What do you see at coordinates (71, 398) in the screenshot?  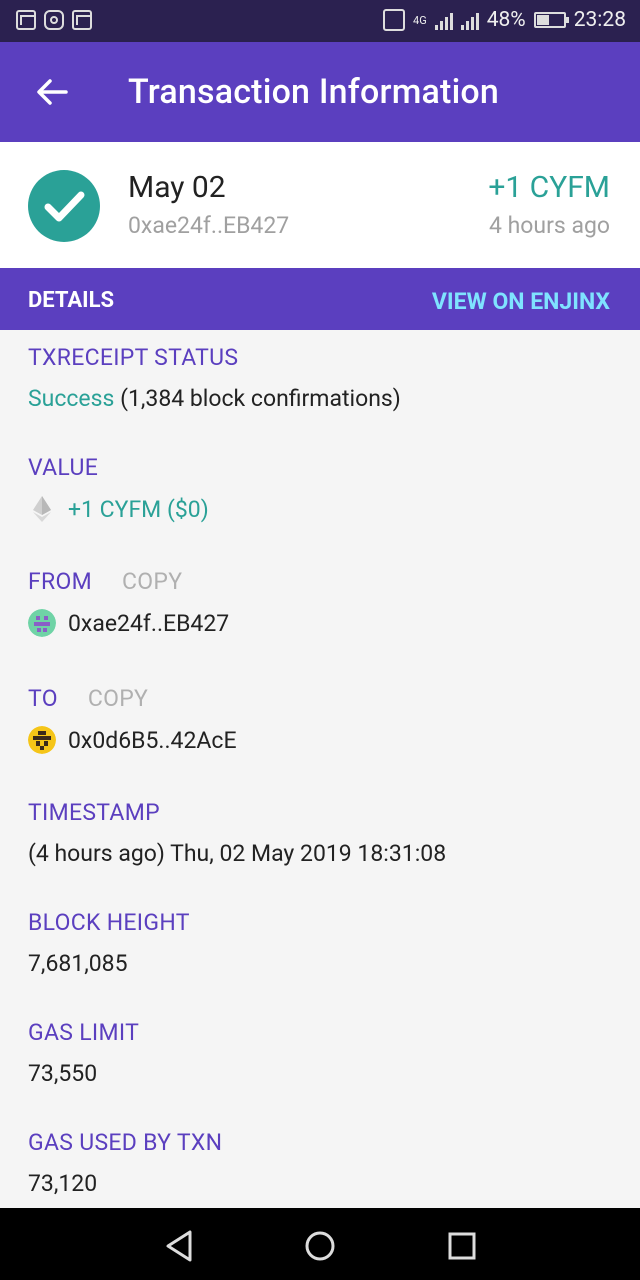 I see `status-success: Success` at bounding box center [71, 398].